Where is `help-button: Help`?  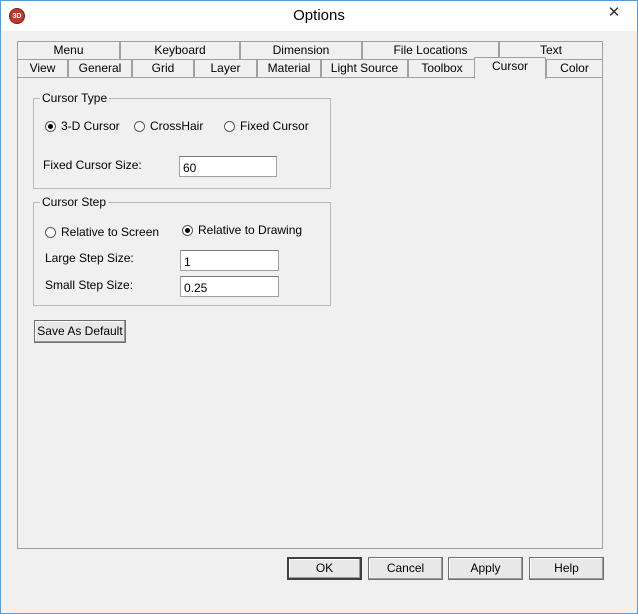 help-button: Help is located at coordinates (566, 568).